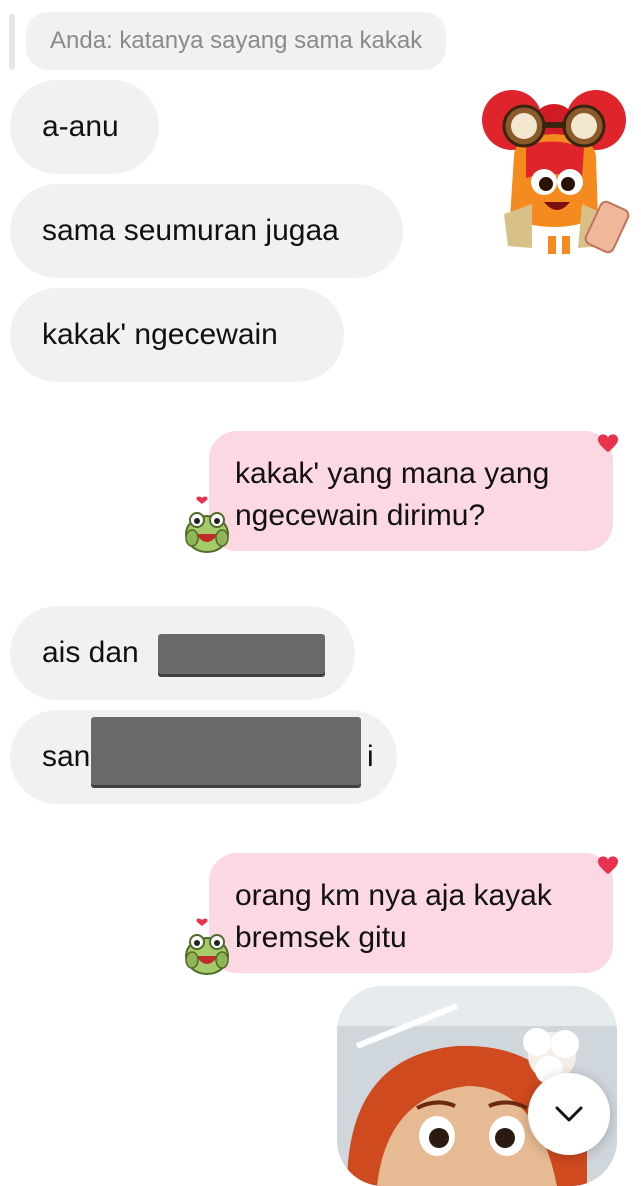 Image resolution: width=641 pixels, height=1186 pixels. I want to click on incoming-message-bubble: a-anu, so click(84, 127).